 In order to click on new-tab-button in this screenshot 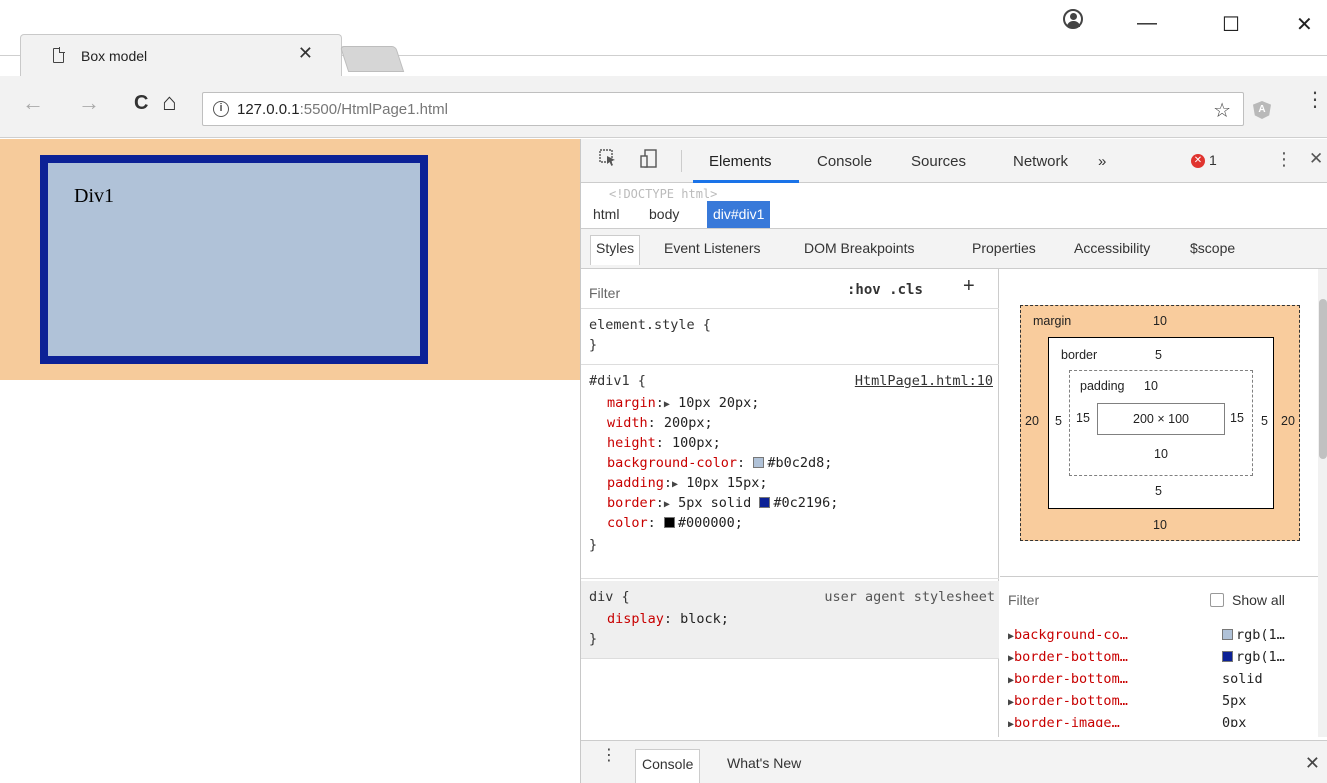, I will do `click(372, 59)`.